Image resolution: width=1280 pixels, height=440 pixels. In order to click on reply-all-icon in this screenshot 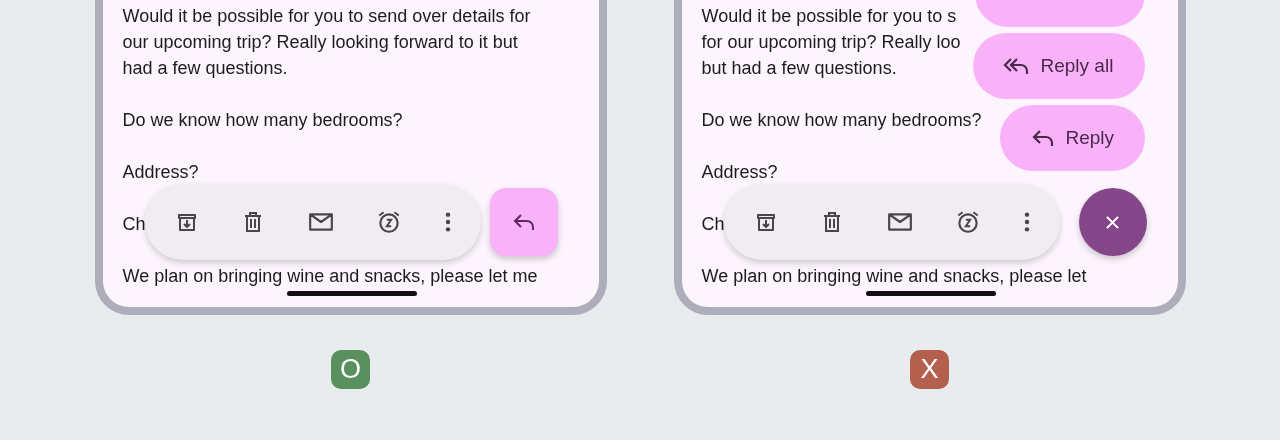, I will do `click(1015, 66)`.